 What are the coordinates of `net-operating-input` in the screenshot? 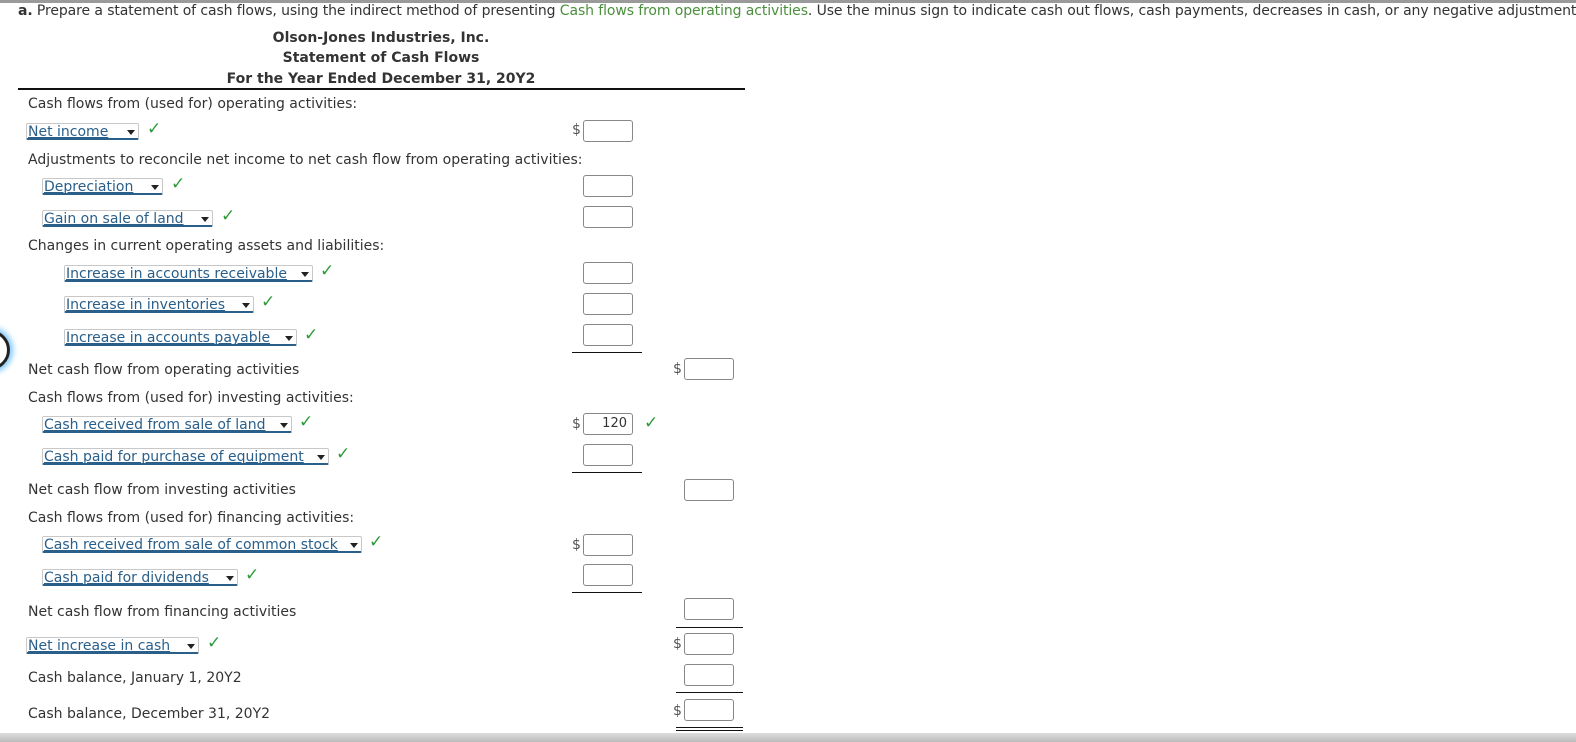 It's located at (709, 369).